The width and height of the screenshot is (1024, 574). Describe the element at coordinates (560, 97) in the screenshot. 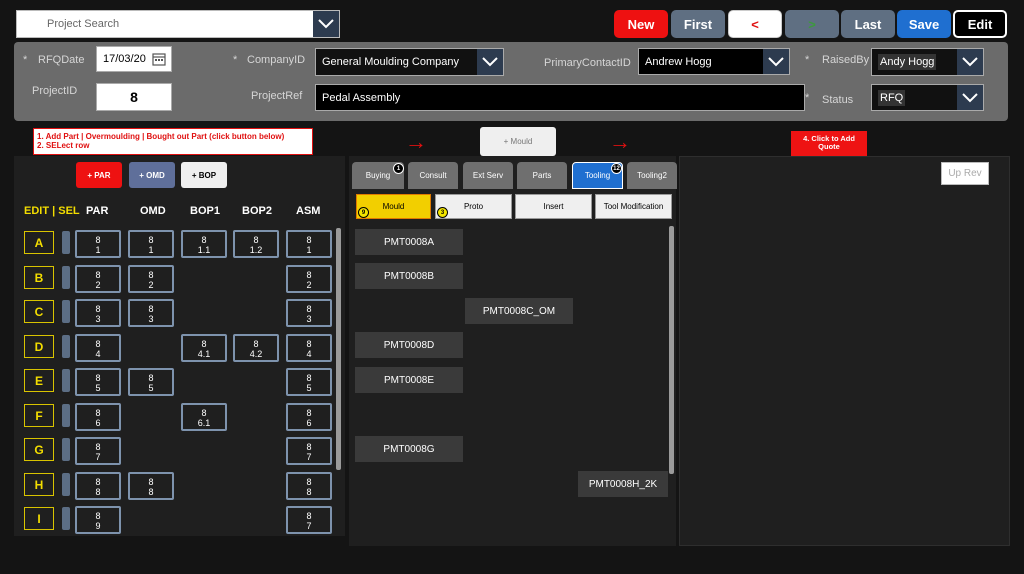

I see `projectref-field: Pedal Assembly` at that location.